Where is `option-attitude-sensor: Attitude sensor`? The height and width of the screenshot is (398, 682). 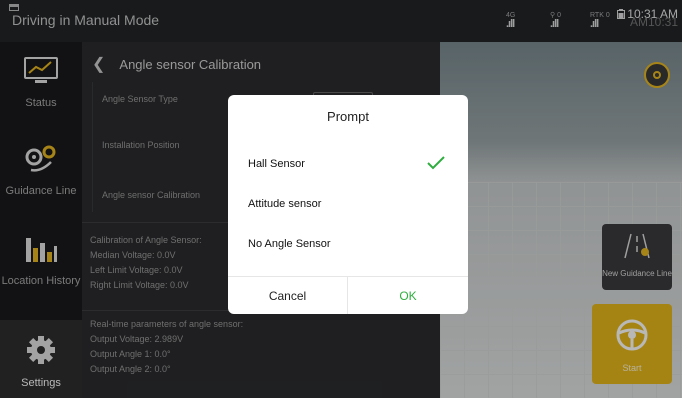
option-attitude-sensor: Attitude sensor is located at coordinates (348, 205).